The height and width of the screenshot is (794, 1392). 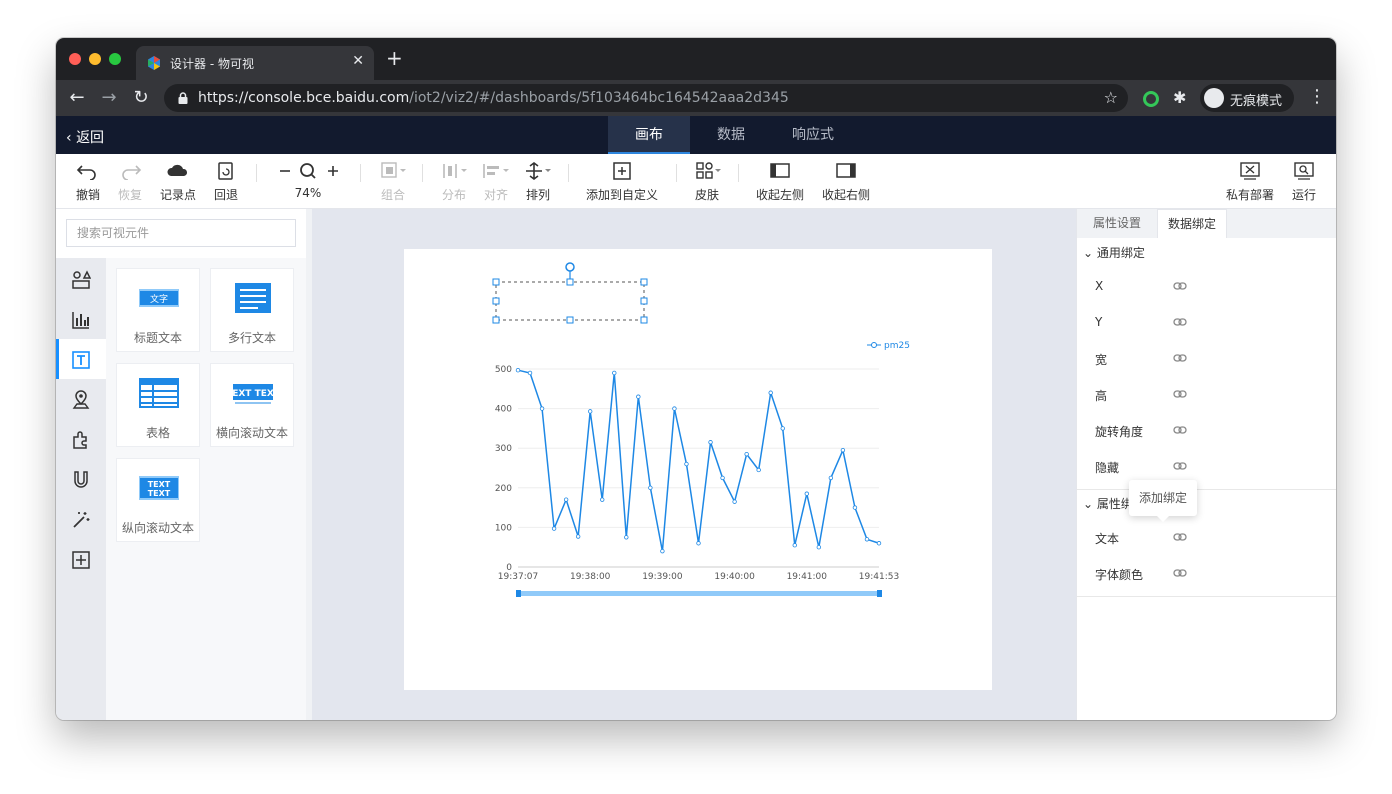 I want to click on forward-arrow-icon: →, so click(x=109, y=98).